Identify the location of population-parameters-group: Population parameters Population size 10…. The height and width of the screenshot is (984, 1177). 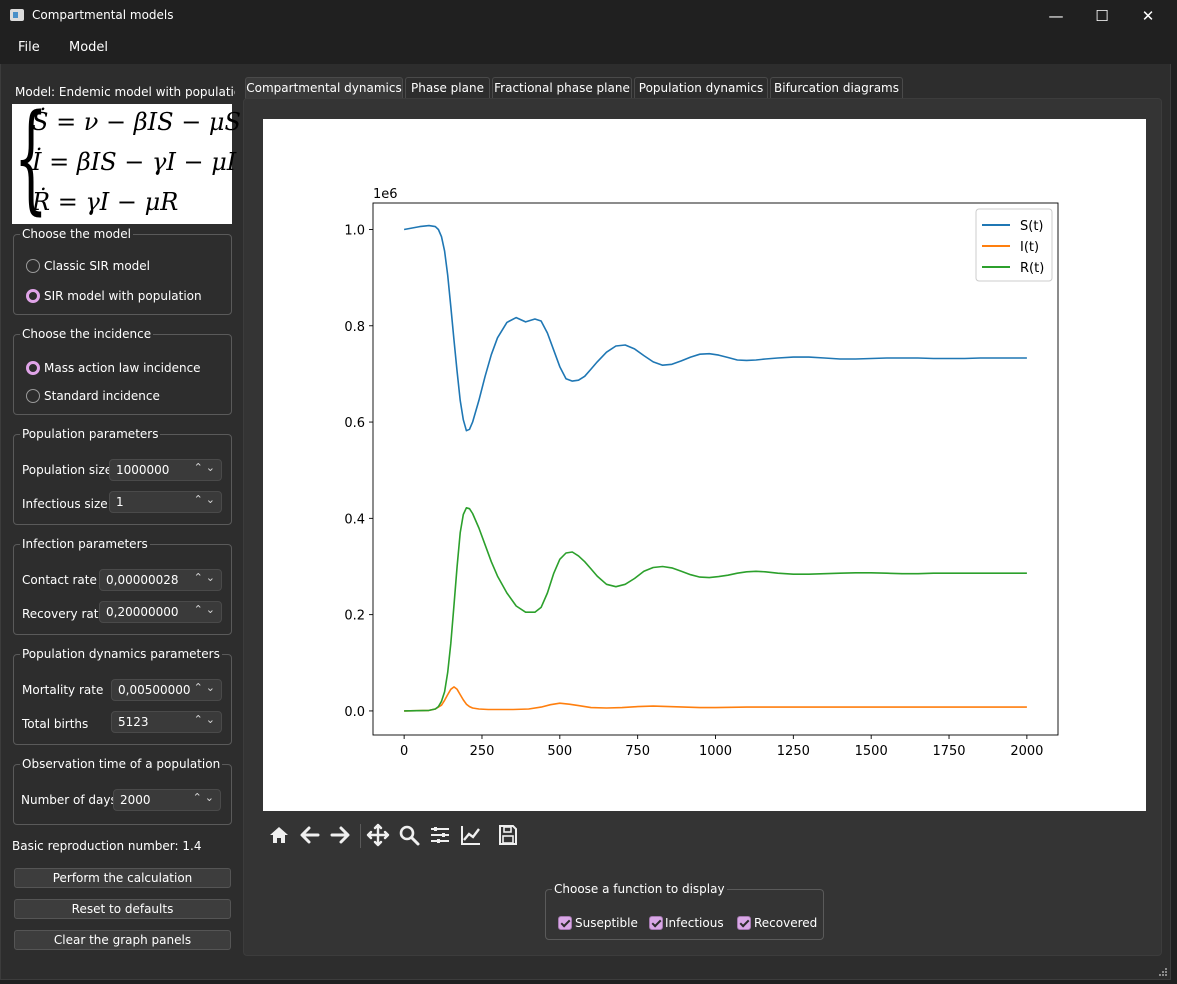
(122, 476).